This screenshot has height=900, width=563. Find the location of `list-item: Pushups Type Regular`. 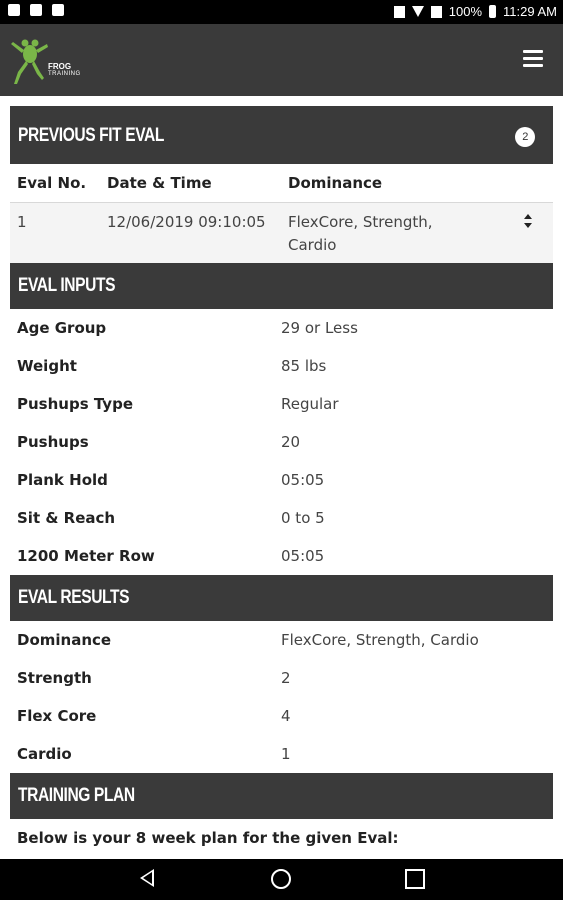

list-item: Pushups Type Regular is located at coordinates (281, 404).